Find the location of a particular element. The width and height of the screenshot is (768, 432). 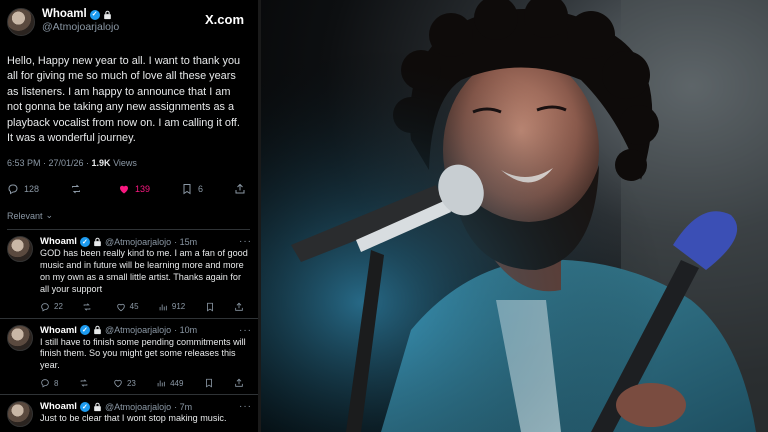

views-button: 449 is located at coordinates (169, 383).